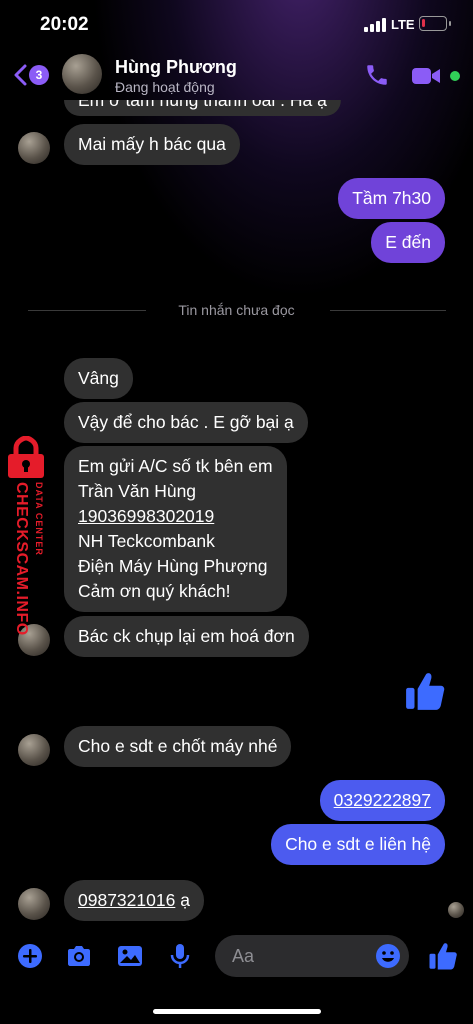  Describe the element at coordinates (358, 844) in the screenshot. I see `message-outgoing: Cho e sdt e liên hệ` at that location.